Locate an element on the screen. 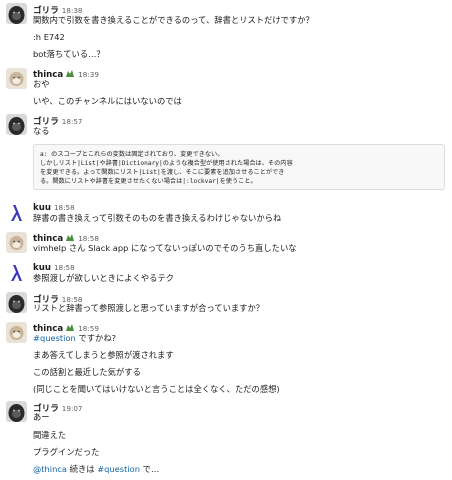 The height and width of the screenshot is (480, 452). message-text: 関数内で引数を書き換えることができるのって、辞書とリストだけですか？ is located at coordinates (173, 20).